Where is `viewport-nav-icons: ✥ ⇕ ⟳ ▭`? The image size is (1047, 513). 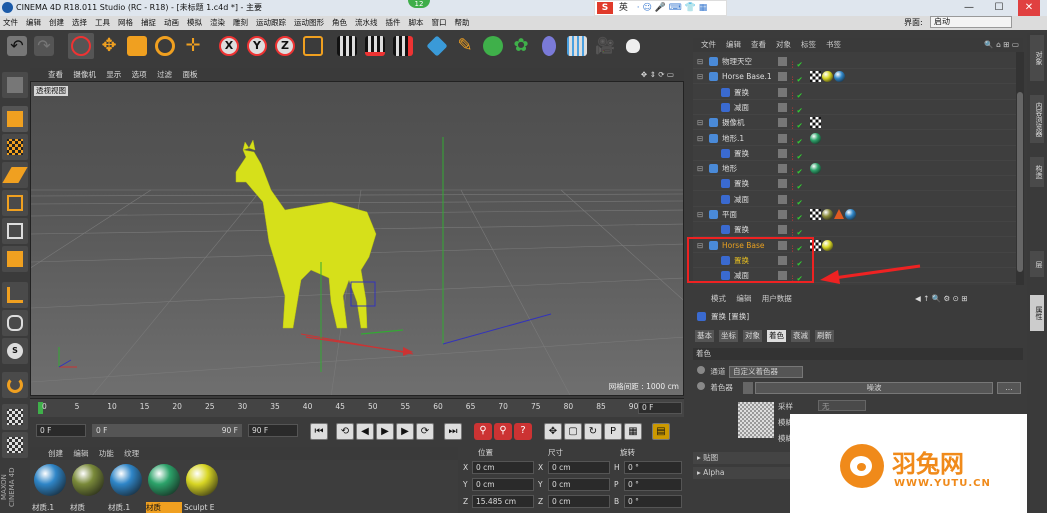
viewport-nav-icons: ✥ ⇕ ⟳ ▭ is located at coordinates (657, 74).